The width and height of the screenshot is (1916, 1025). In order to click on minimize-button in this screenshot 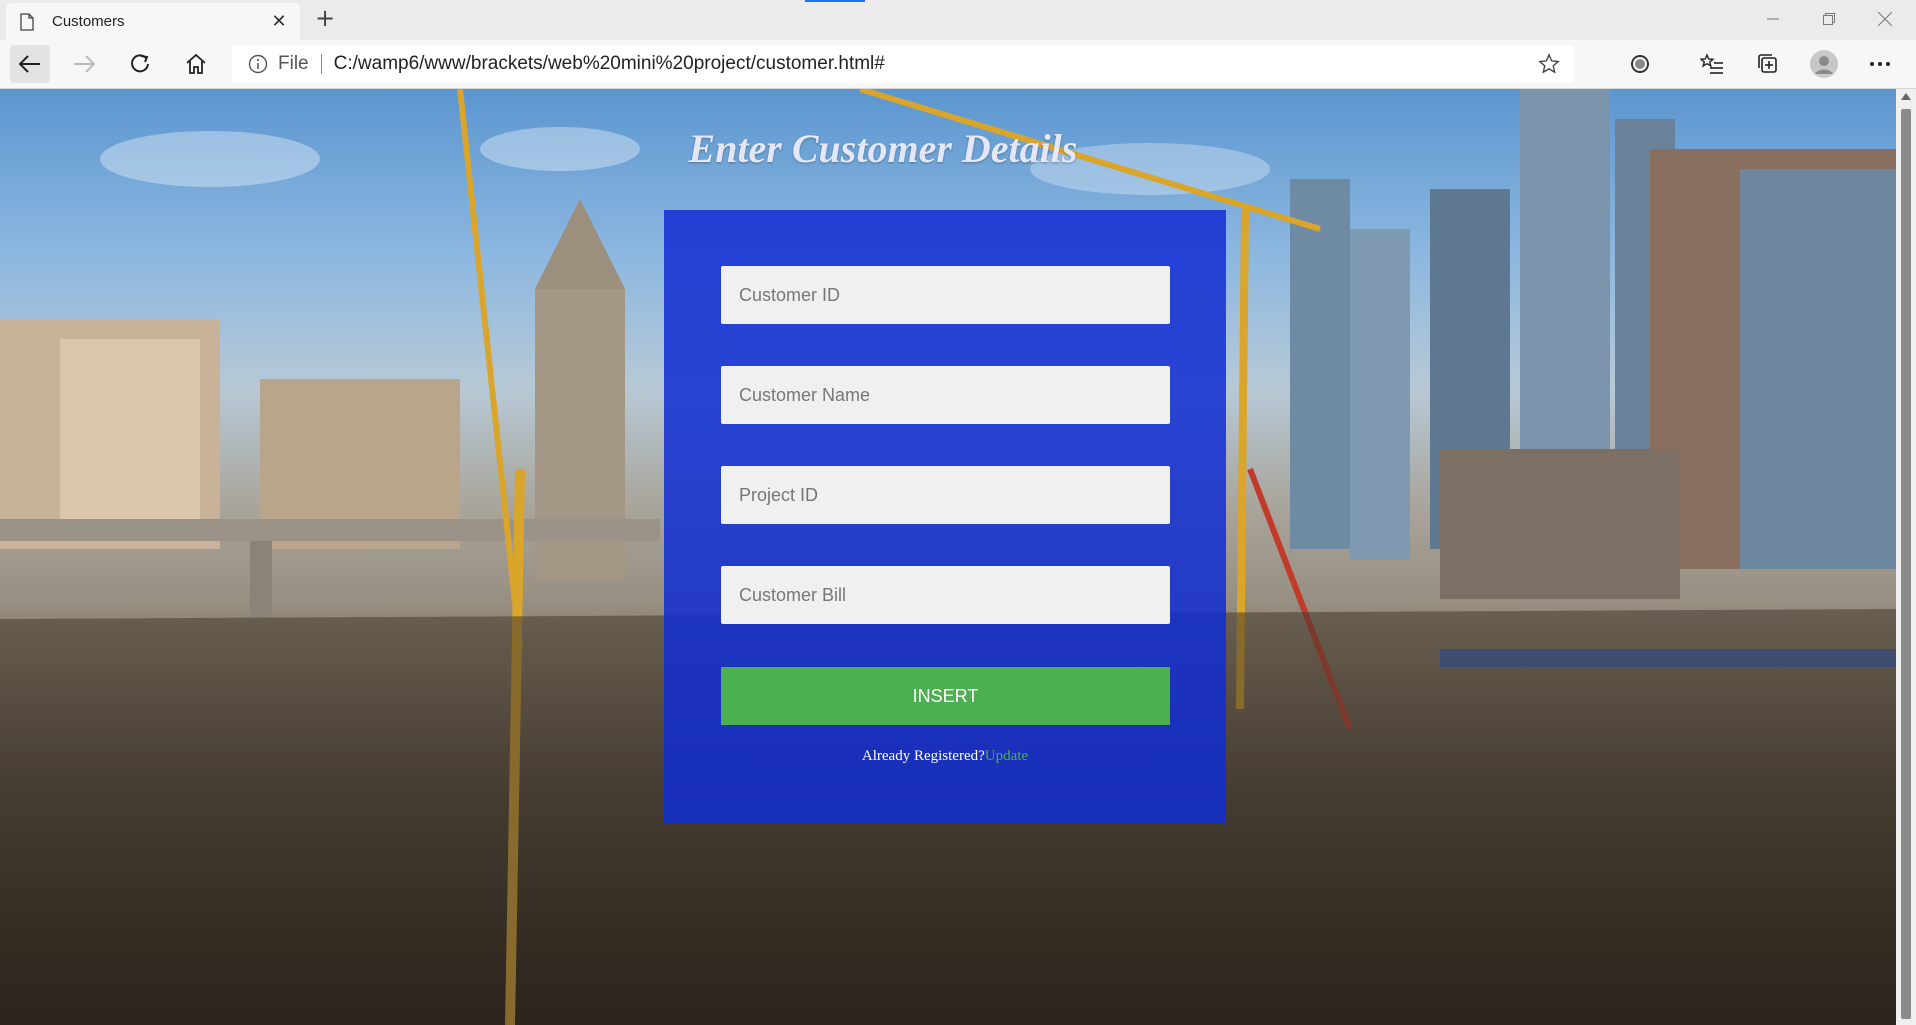, I will do `click(1773, 19)`.